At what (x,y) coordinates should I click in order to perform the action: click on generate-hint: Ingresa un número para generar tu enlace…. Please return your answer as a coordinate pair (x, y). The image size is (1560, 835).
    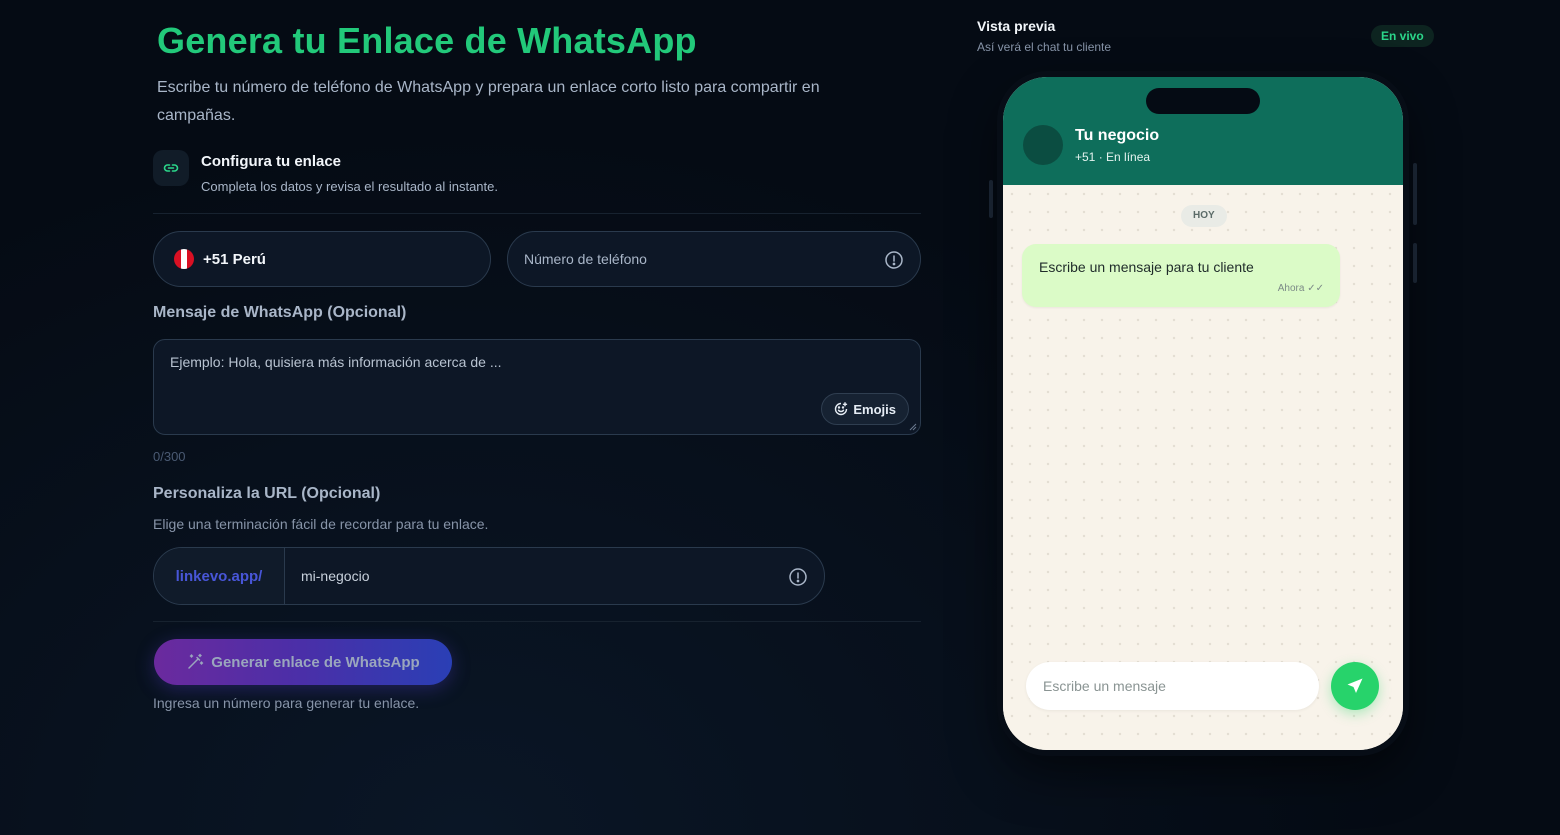
    Looking at the image, I should click on (286, 703).